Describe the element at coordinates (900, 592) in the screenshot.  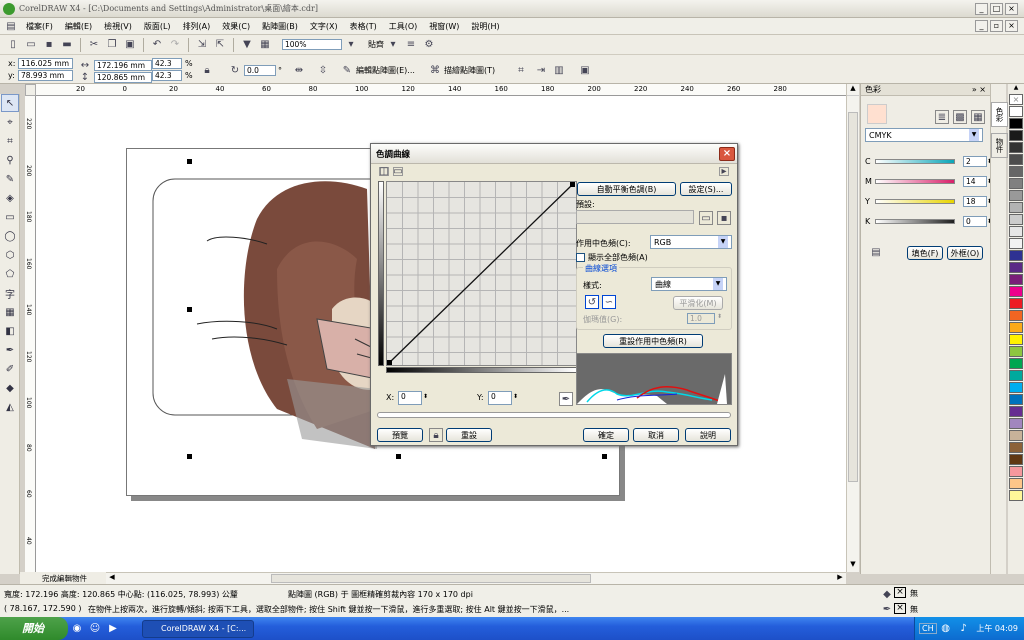
I see `no-fill-swatch: ×` at that location.